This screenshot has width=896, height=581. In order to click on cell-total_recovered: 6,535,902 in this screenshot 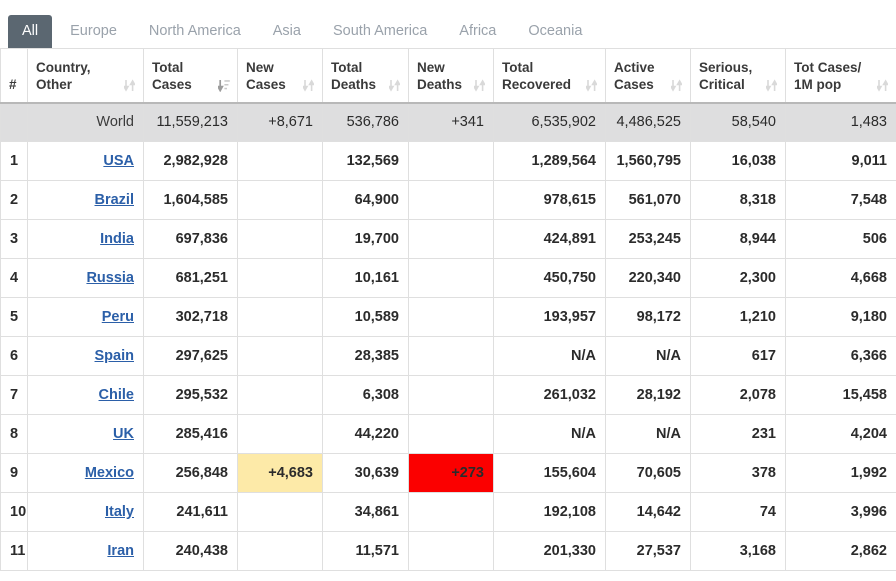, I will do `click(549, 122)`.